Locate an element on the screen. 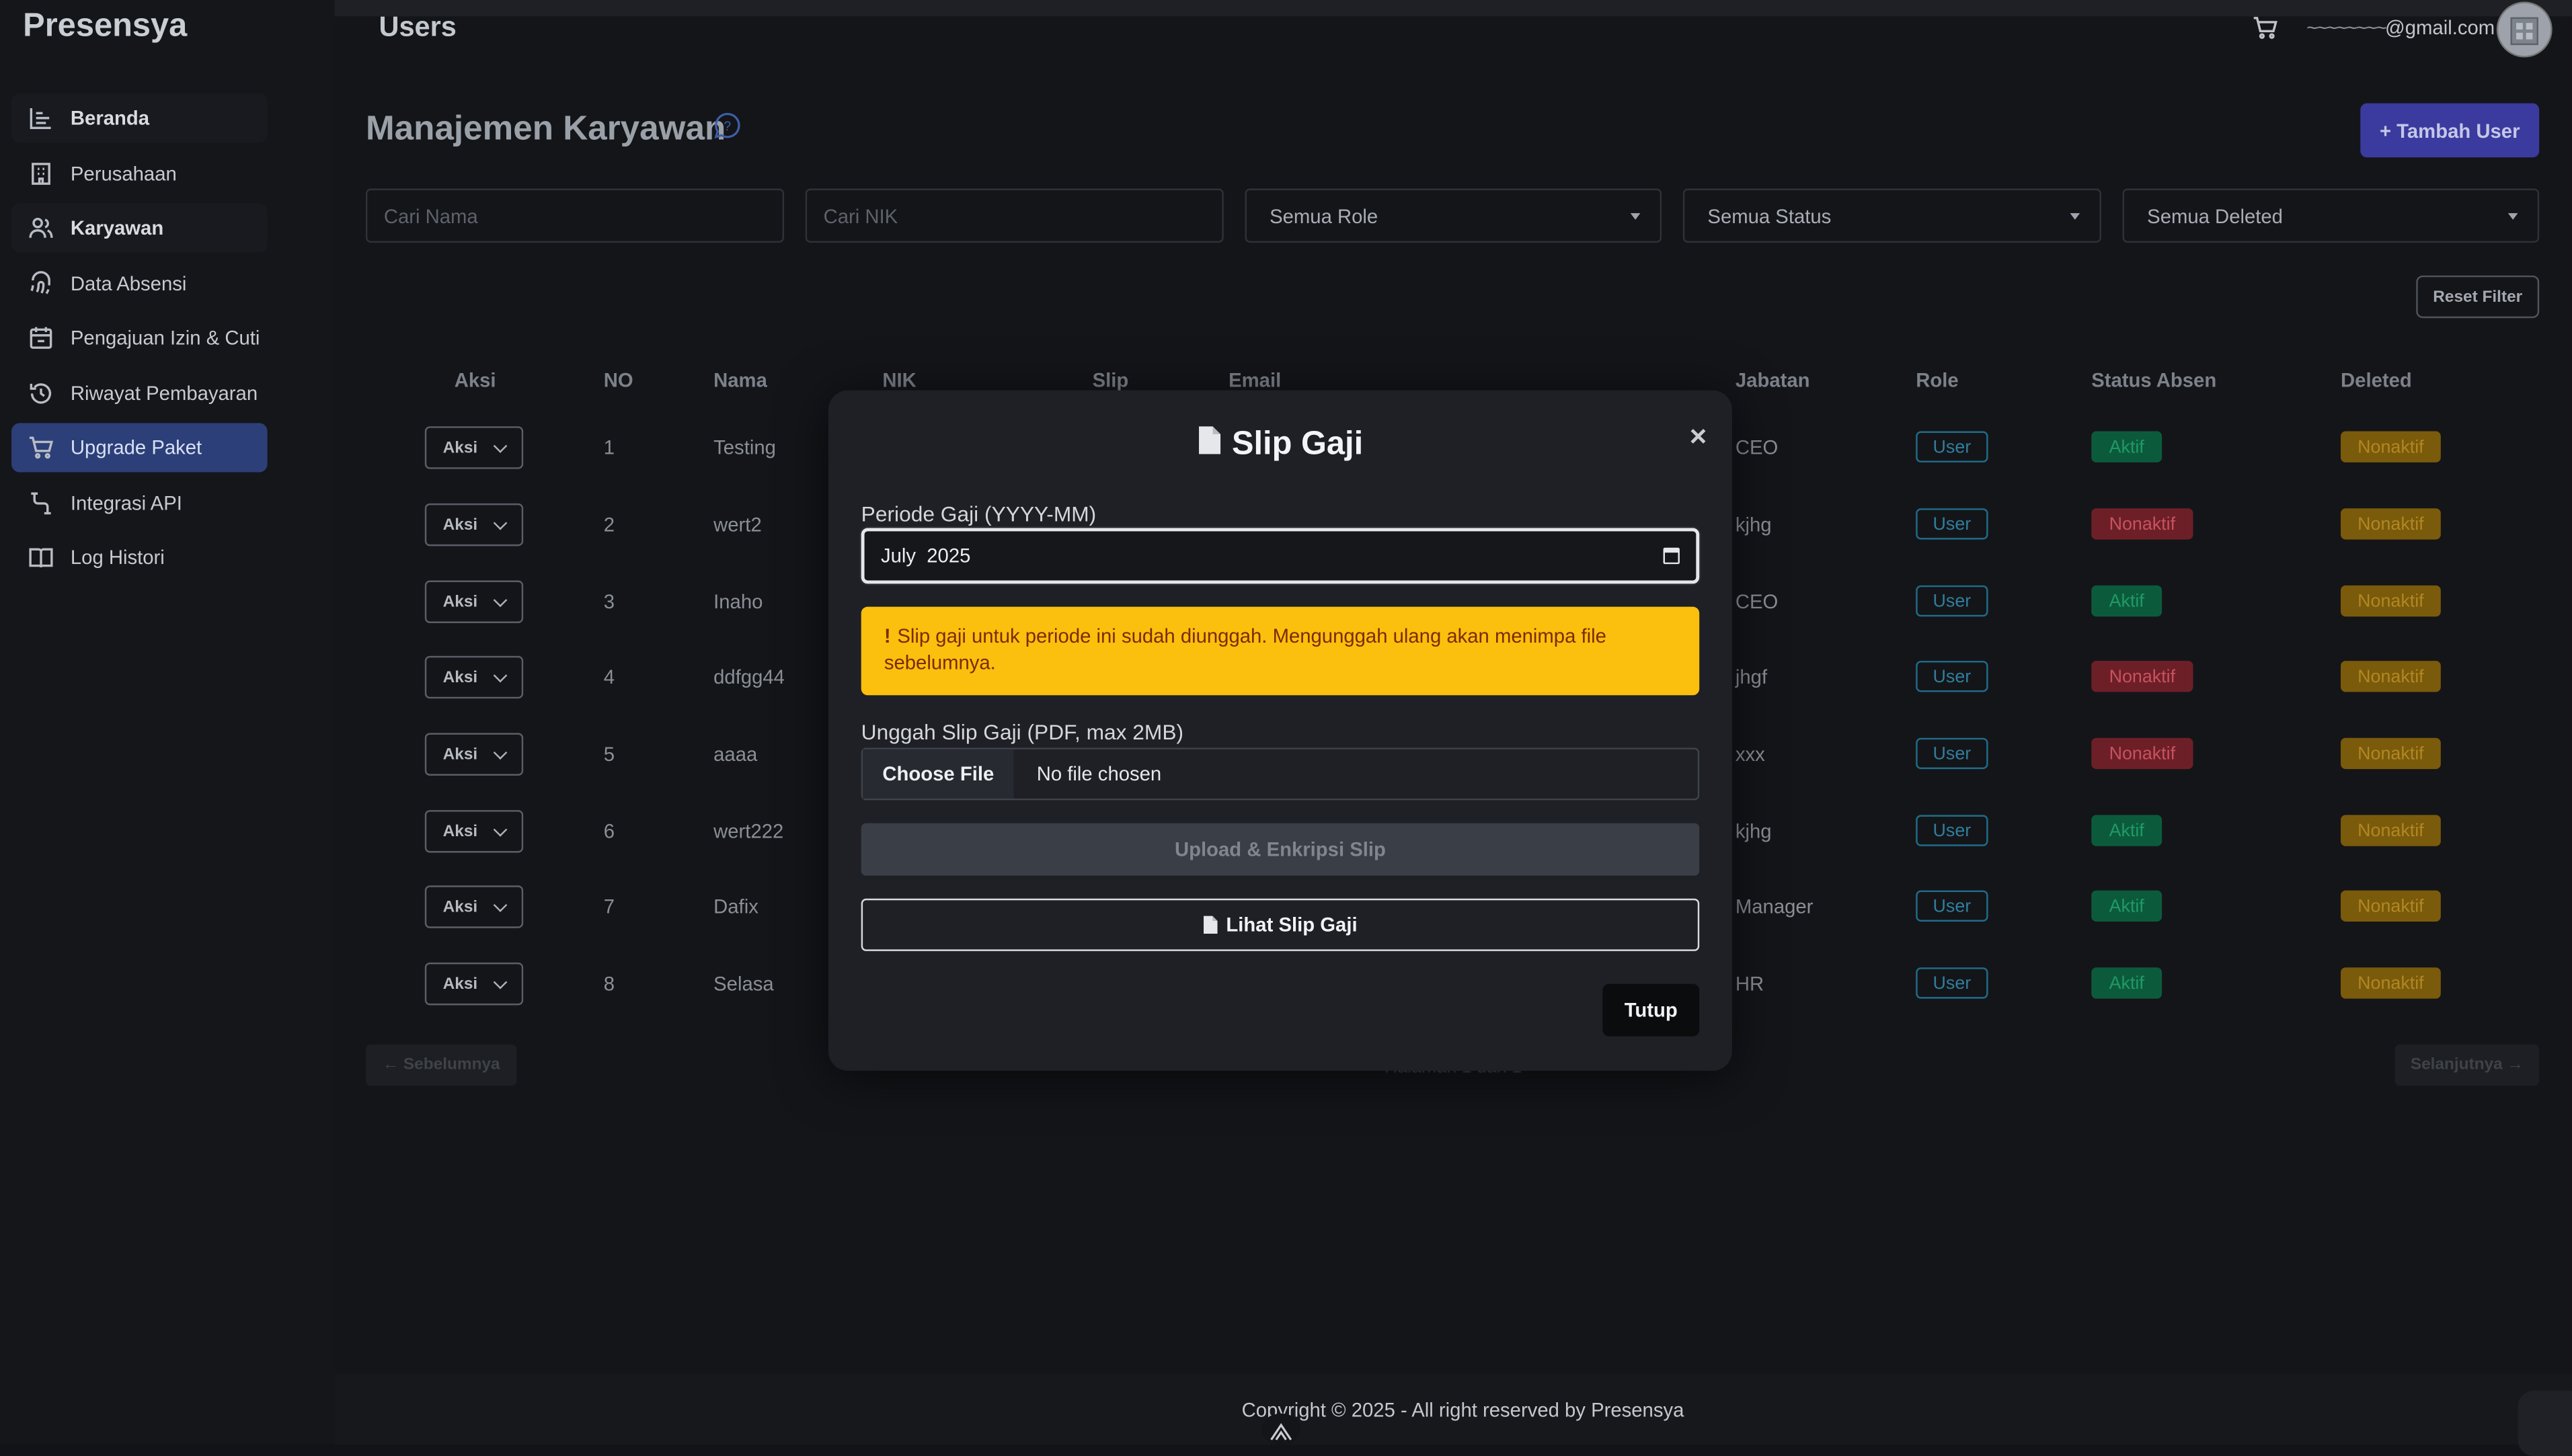 This screenshot has width=2572, height=1456. cell-jabatan: Manager is located at coordinates (1774, 907).